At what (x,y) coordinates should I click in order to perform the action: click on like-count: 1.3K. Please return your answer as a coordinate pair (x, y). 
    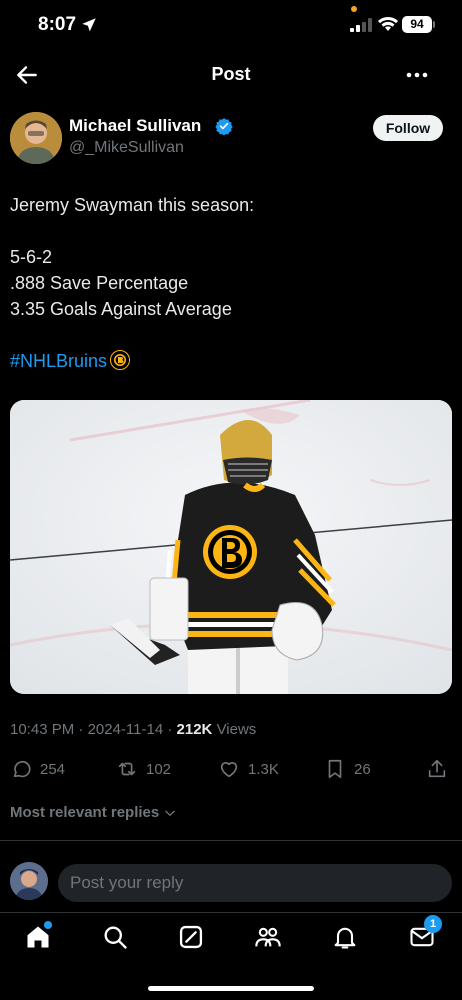
    Looking at the image, I should click on (263, 769).